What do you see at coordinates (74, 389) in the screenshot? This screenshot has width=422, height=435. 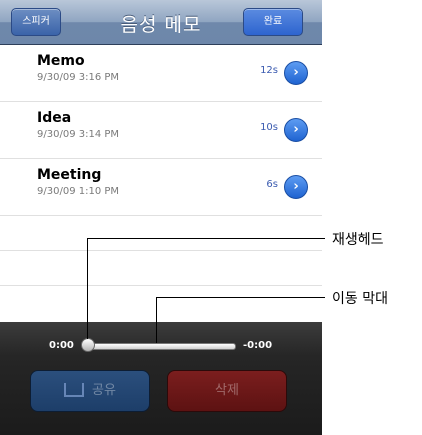 I see `share-icon` at bounding box center [74, 389].